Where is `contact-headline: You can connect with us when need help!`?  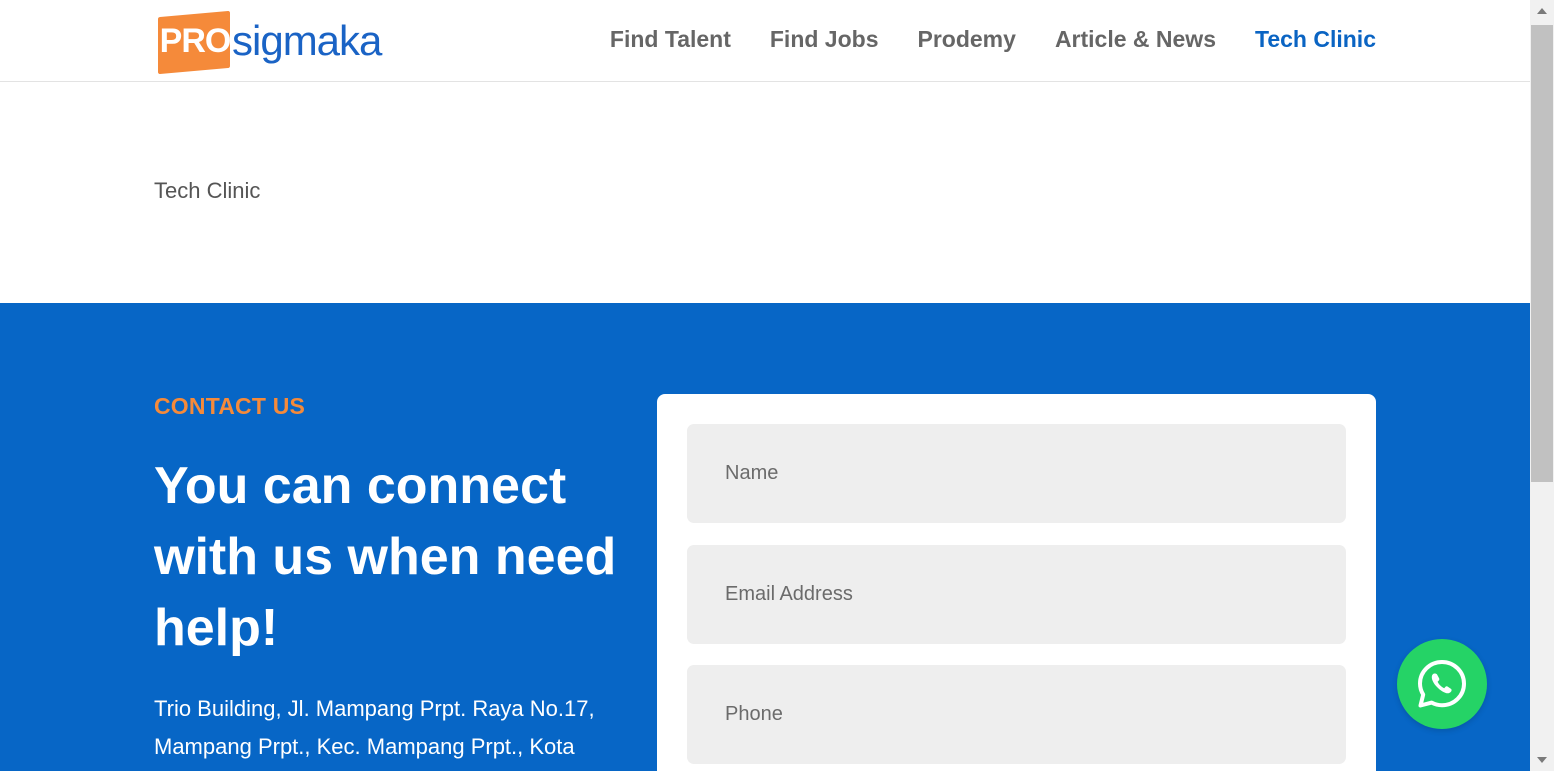
contact-headline: You can connect with us when need help! is located at coordinates (385, 557).